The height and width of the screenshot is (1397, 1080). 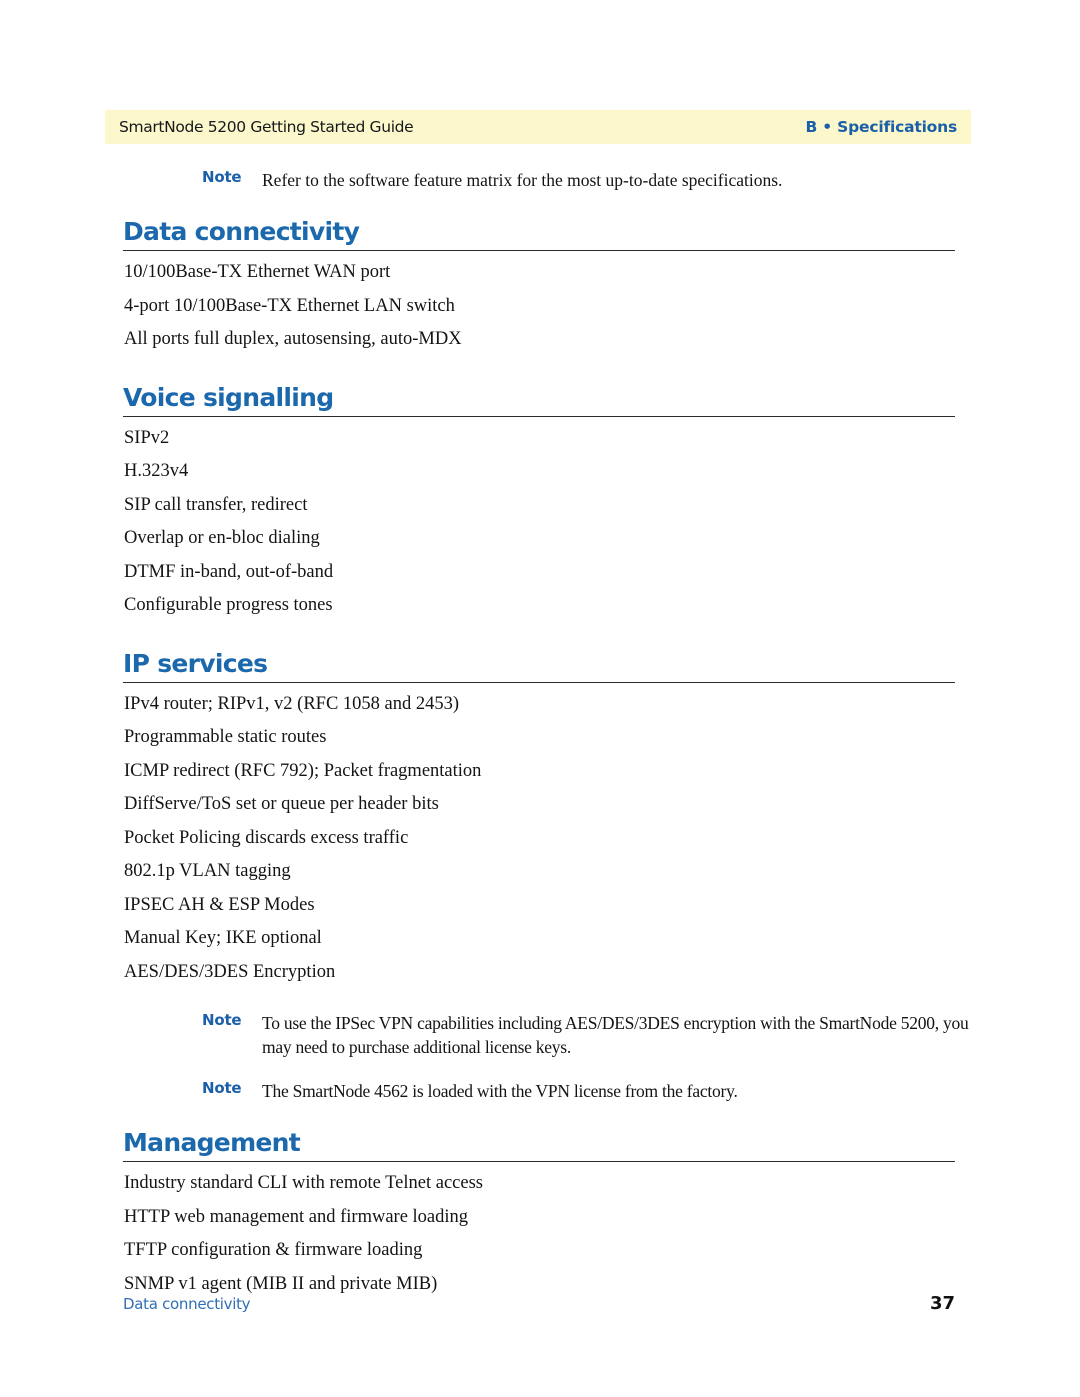 I want to click on section-heading: Voice signalling, so click(x=228, y=397).